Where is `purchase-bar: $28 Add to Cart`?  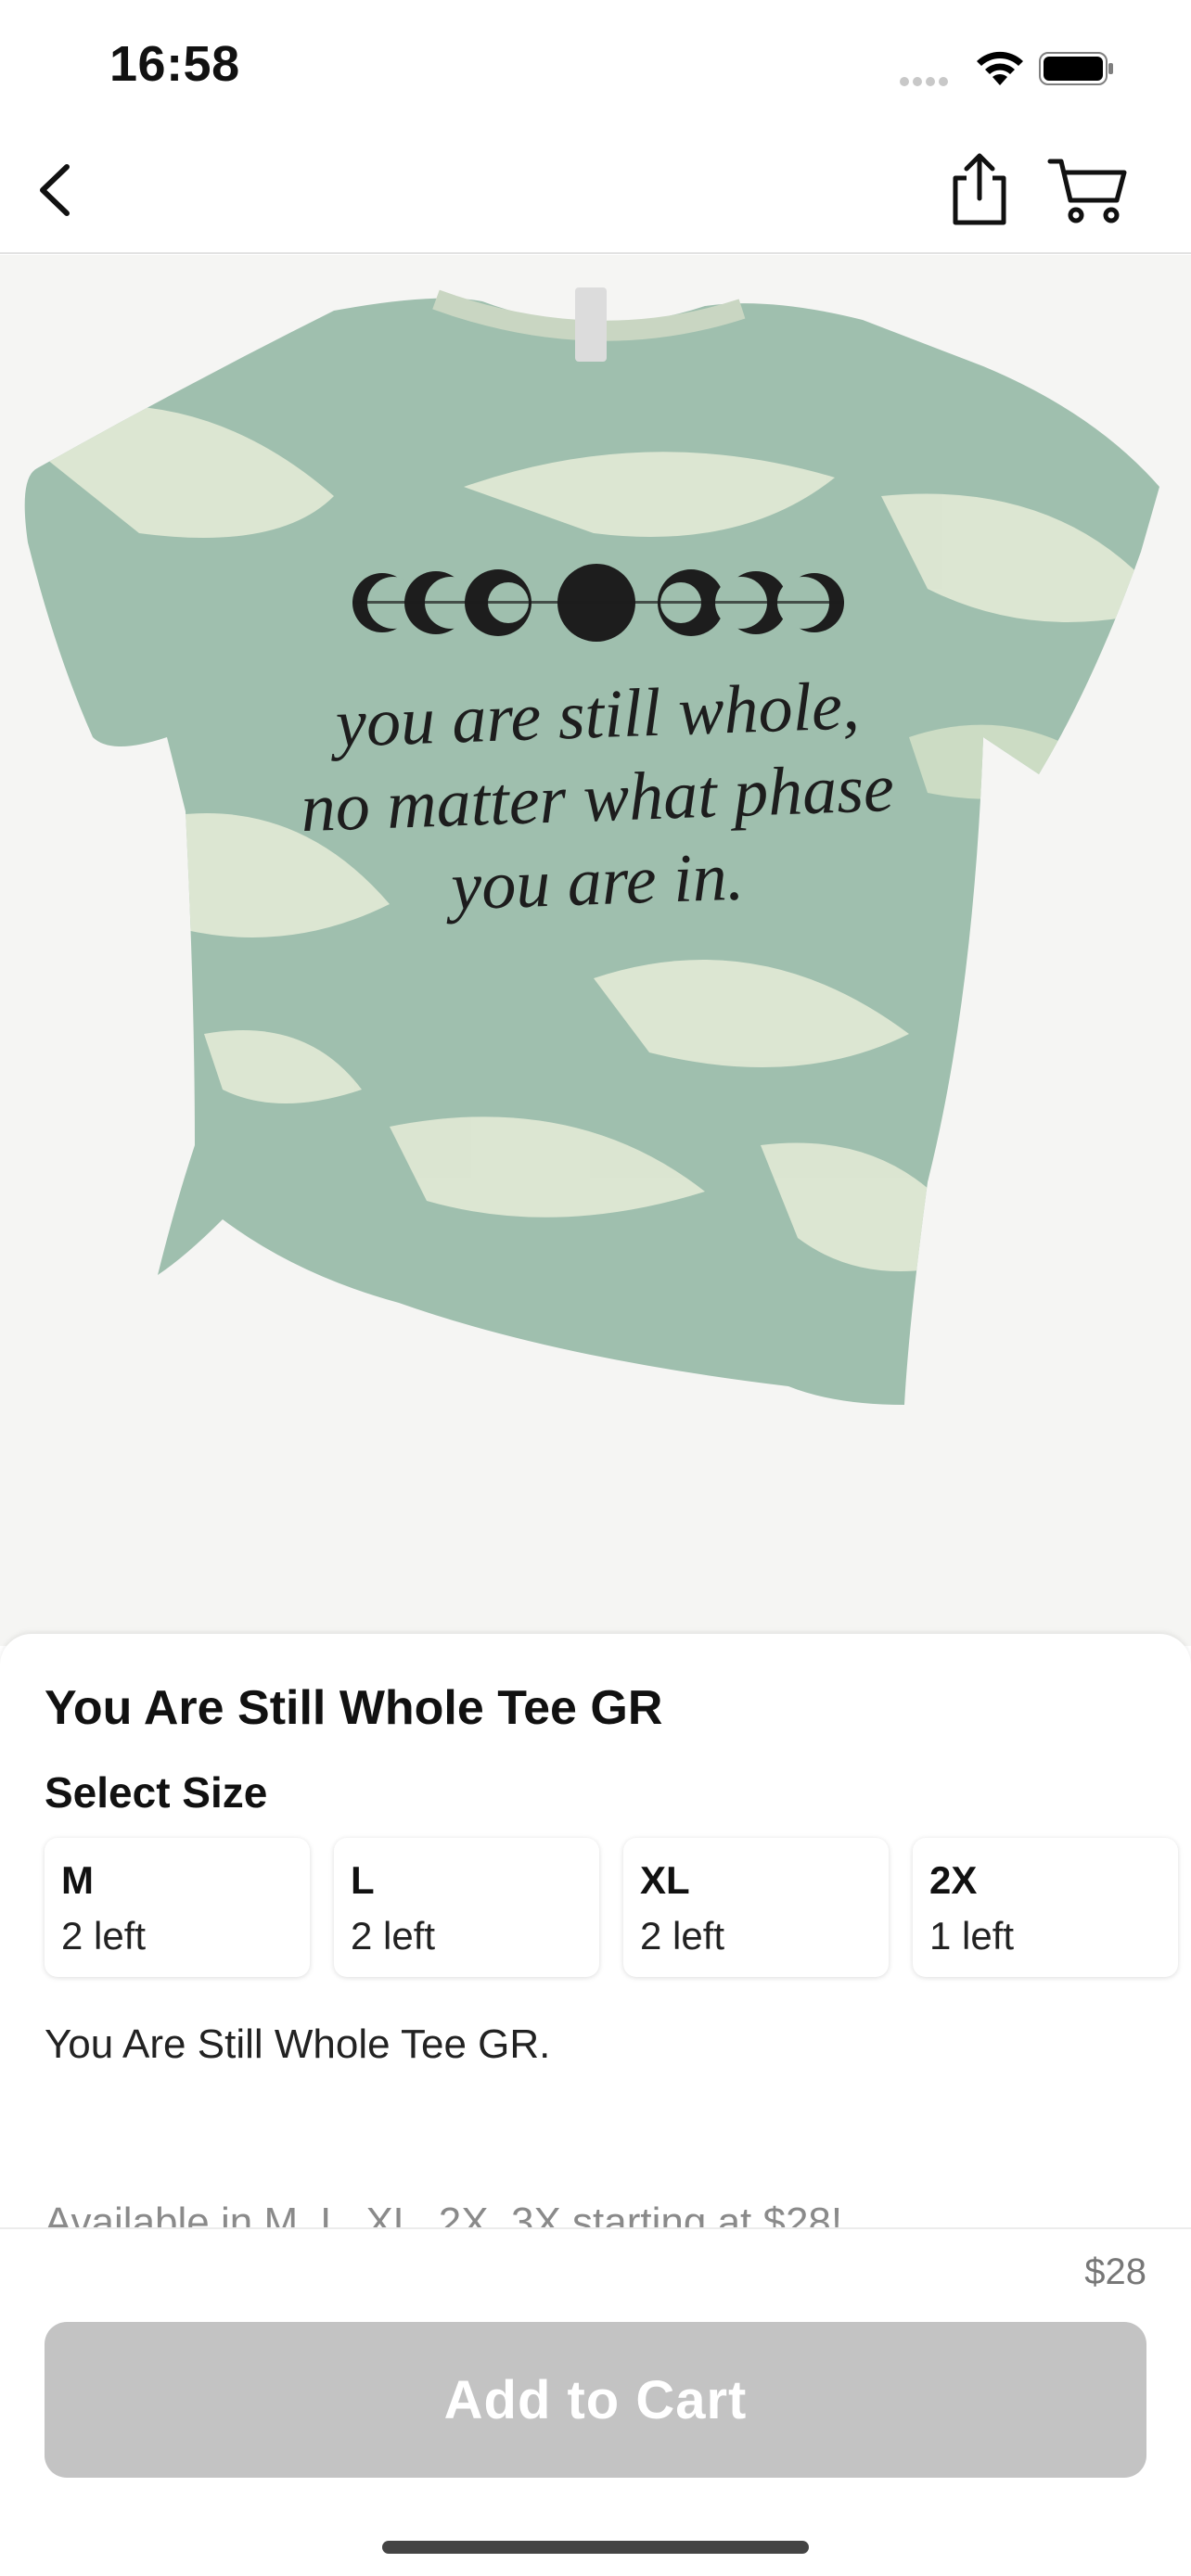
purchase-bar: $28 Add to Cart is located at coordinates (595, 2401).